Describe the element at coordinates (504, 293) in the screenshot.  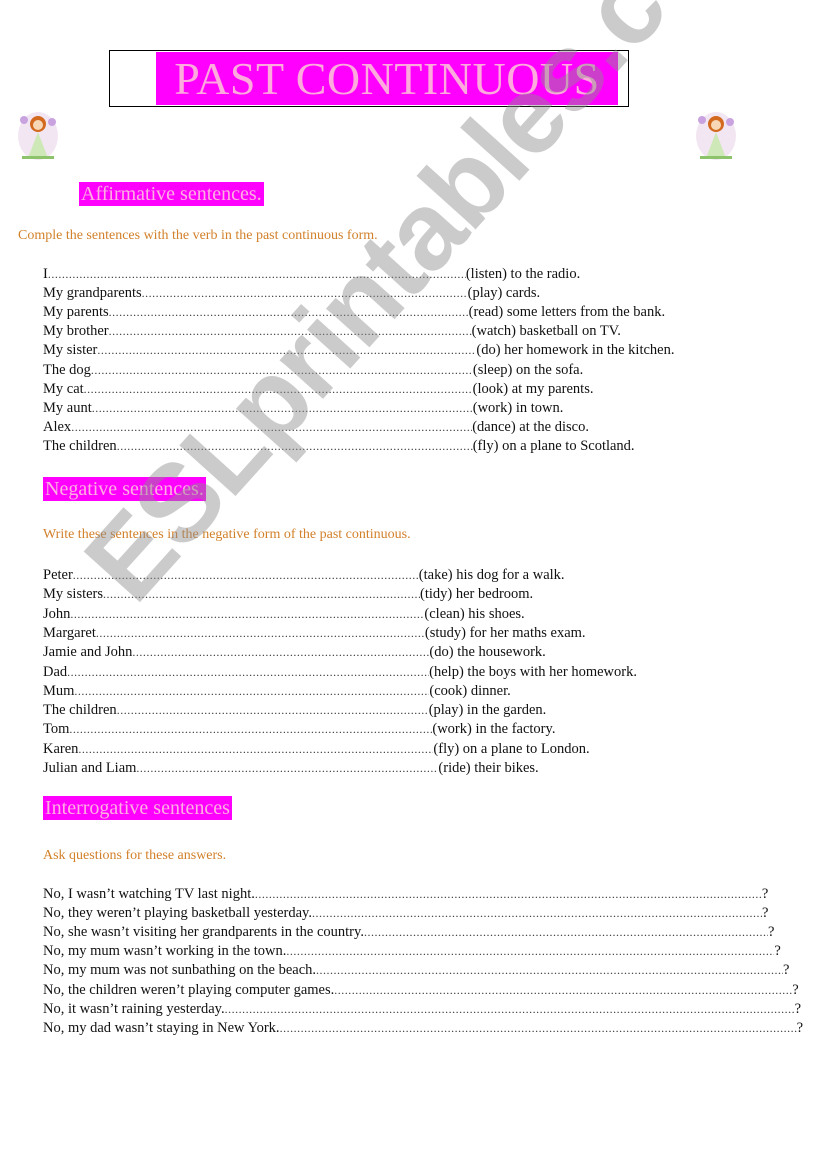
I see `affirmative-item-cue: (play) cards.` at that location.